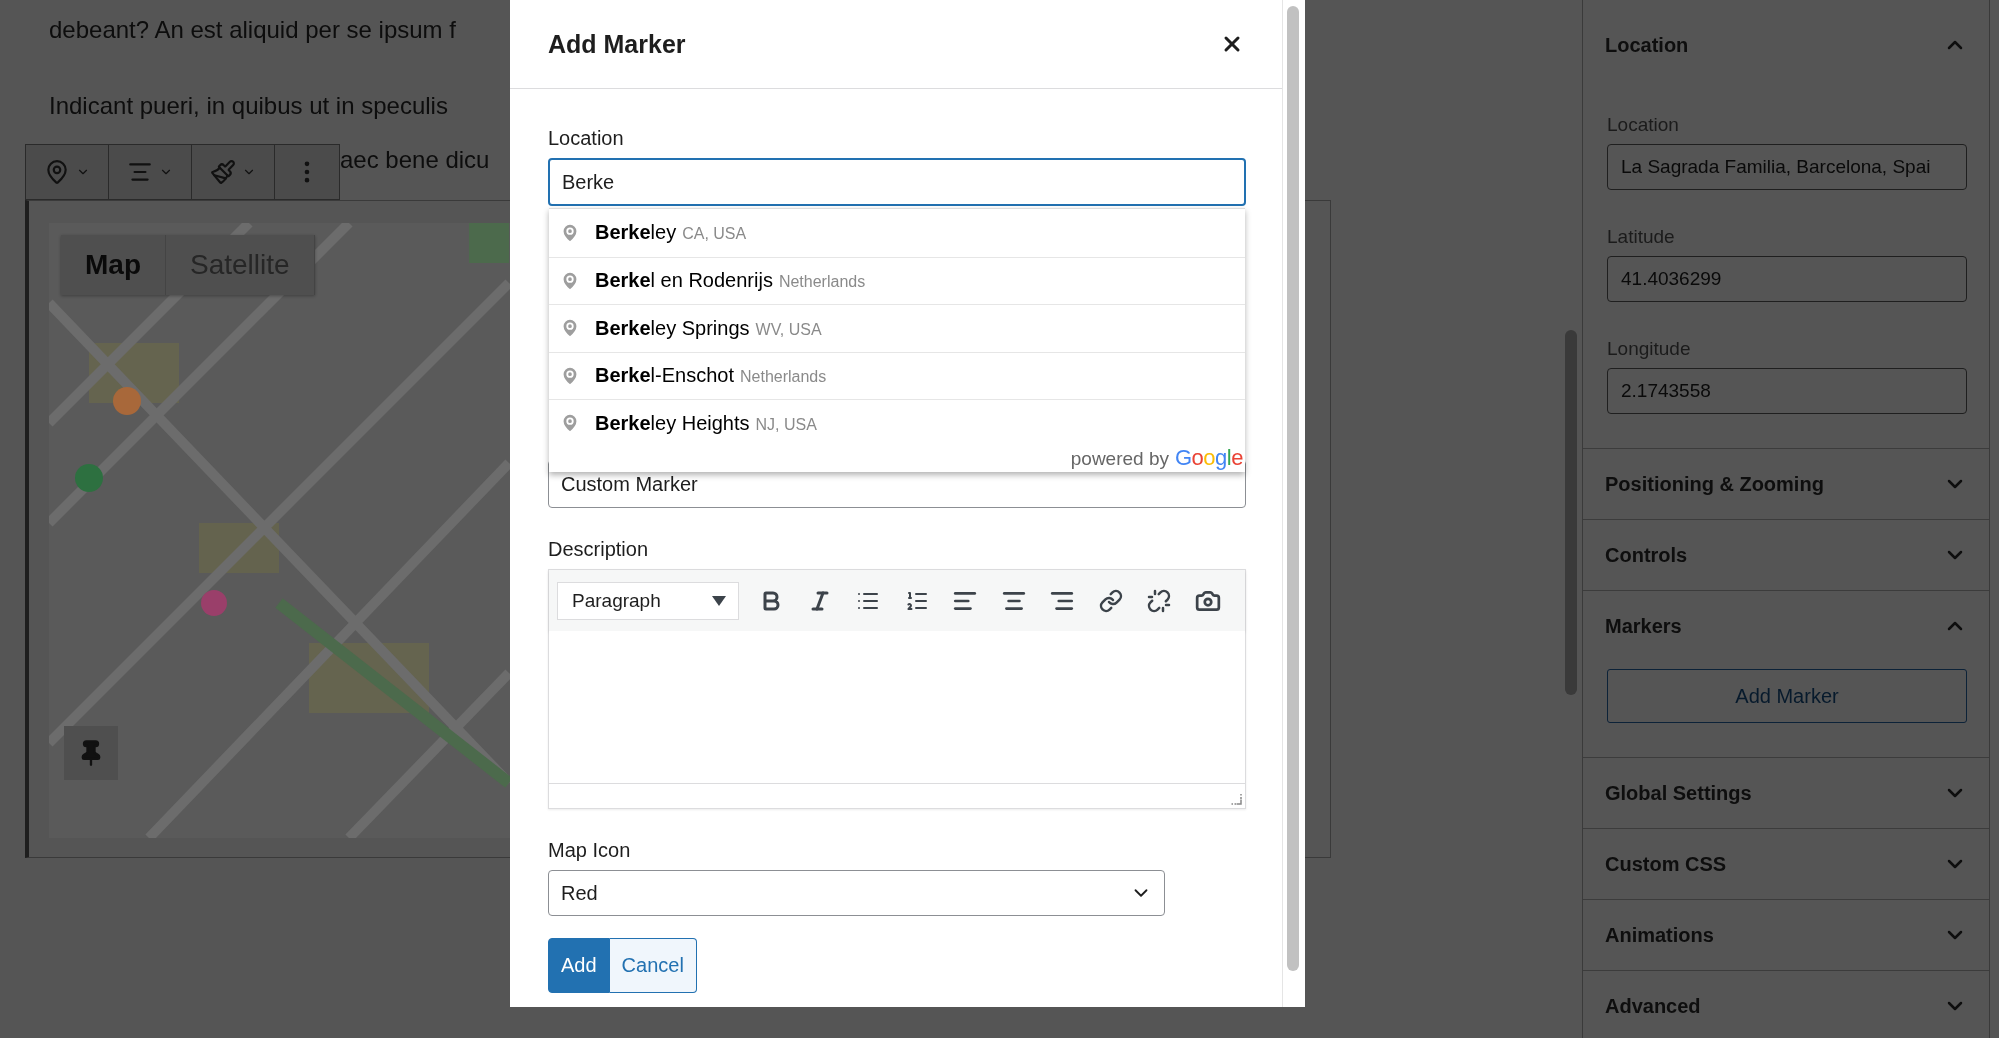 Image resolution: width=1999 pixels, height=1038 pixels. What do you see at coordinates (648, 600) in the screenshot?
I see `format-select: Paragraph` at bounding box center [648, 600].